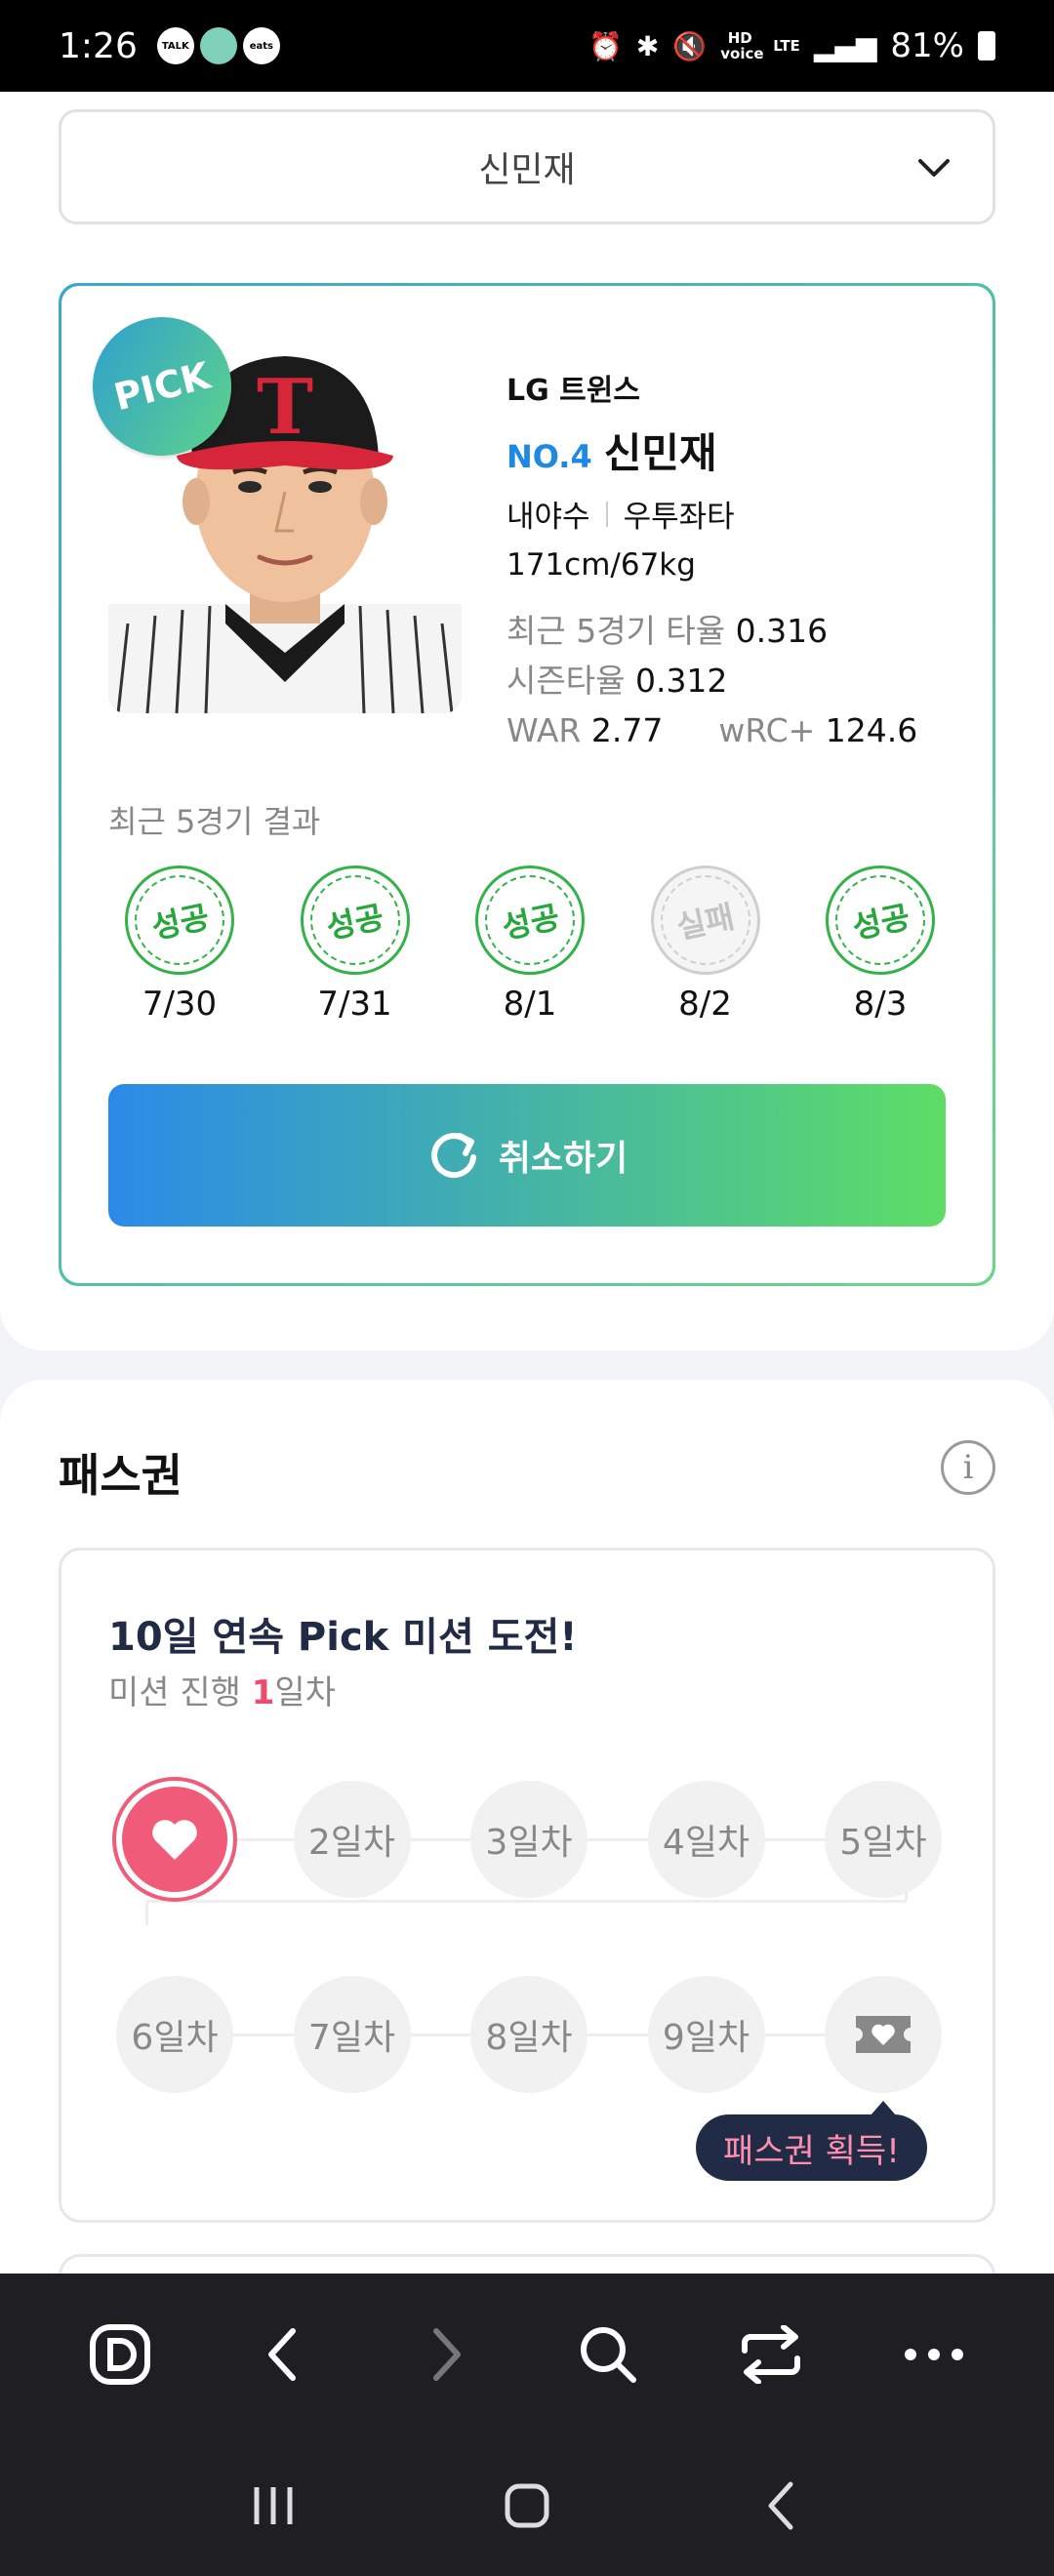  I want to click on back-icon, so click(780, 2505).